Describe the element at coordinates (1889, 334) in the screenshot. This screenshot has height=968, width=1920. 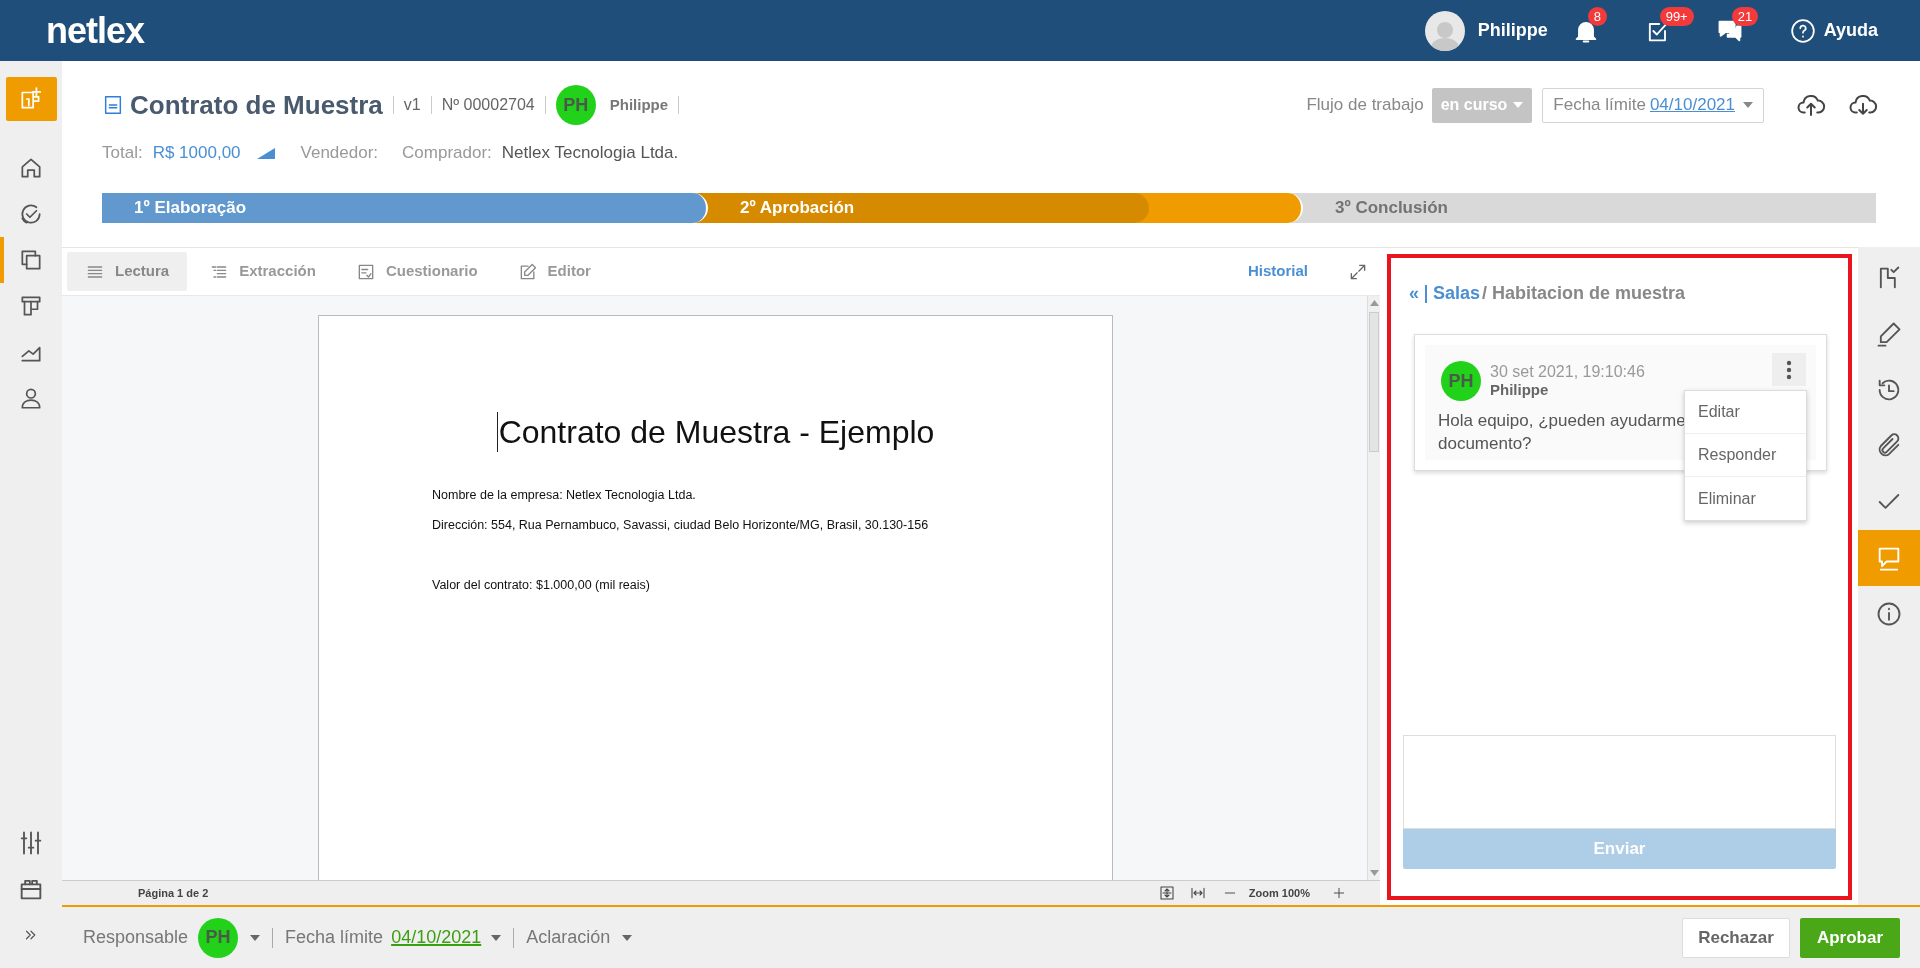
I see `pen-icon` at that location.